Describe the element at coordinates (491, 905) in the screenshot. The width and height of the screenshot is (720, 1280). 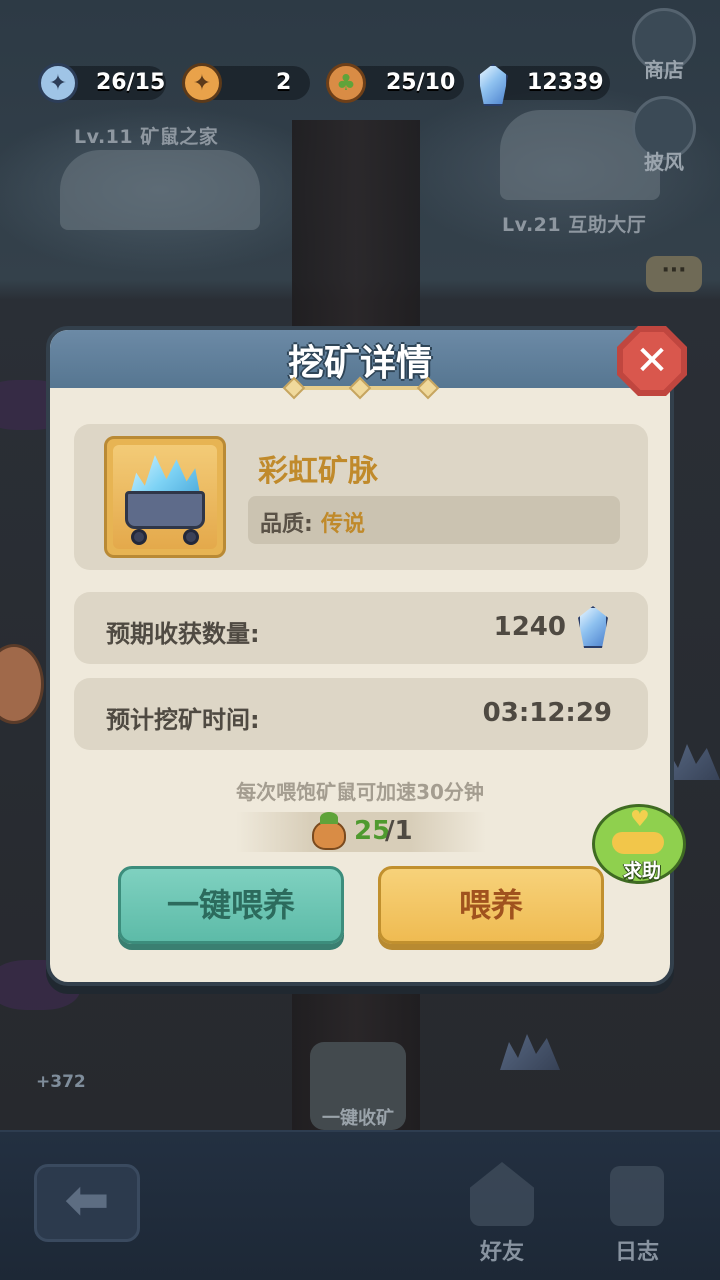
I see `feed-button: 喂养` at that location.